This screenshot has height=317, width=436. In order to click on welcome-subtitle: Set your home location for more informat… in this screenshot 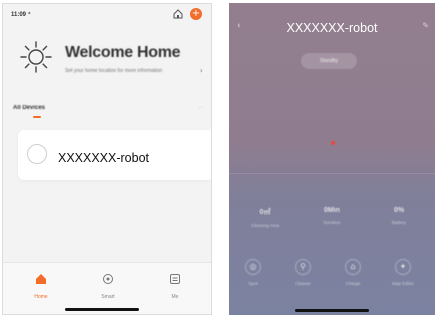, I will do `click(130, 71)`.